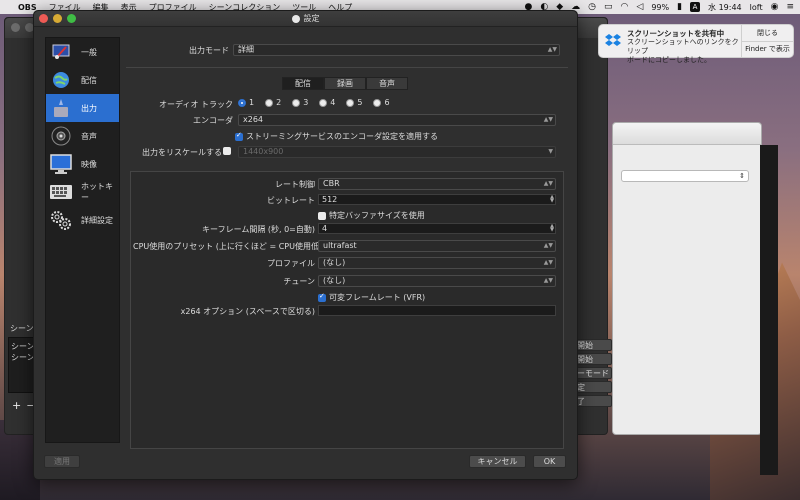 The image size is (800, 500). Describe the element at coordinates (679, 7) in the screenshot. I see `battery-icon: ▮` at that location.